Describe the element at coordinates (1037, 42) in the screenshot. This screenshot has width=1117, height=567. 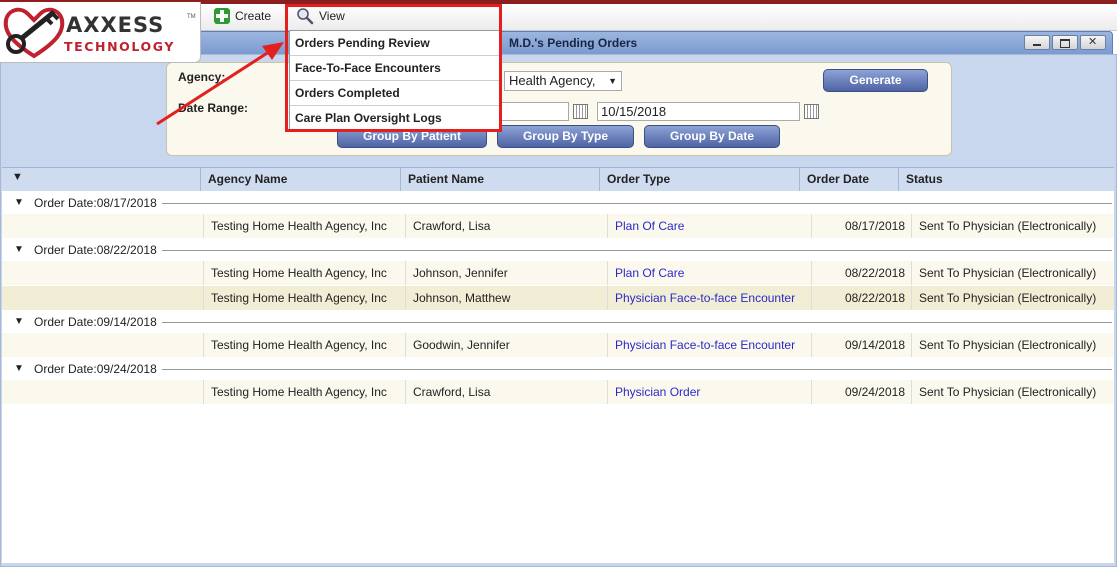
I see `minimize-button` at that location.